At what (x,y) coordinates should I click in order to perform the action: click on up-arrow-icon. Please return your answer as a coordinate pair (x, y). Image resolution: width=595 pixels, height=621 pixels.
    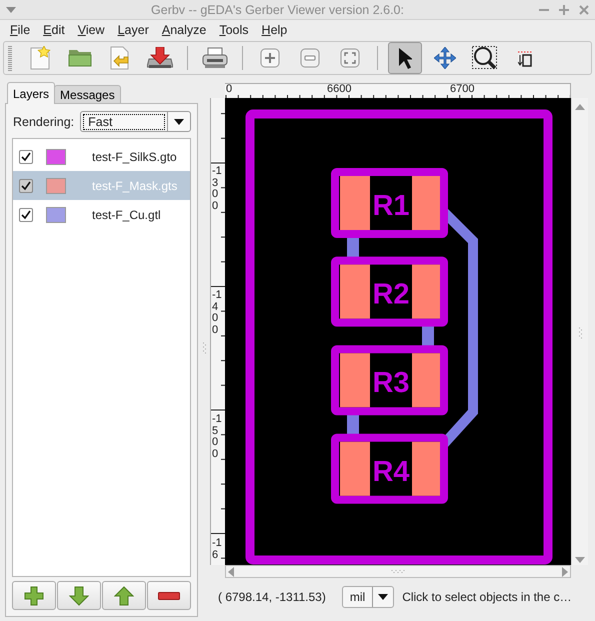
    Looking at the image, I should click on (124, 596).